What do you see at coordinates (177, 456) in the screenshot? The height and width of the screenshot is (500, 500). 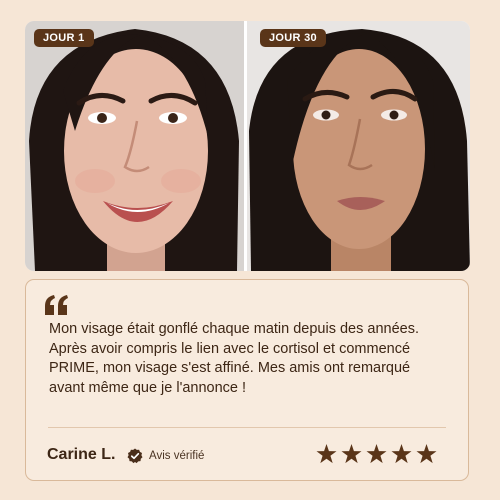 I see `verified-label: Avis vérifié` at bounding box center [177, 456].